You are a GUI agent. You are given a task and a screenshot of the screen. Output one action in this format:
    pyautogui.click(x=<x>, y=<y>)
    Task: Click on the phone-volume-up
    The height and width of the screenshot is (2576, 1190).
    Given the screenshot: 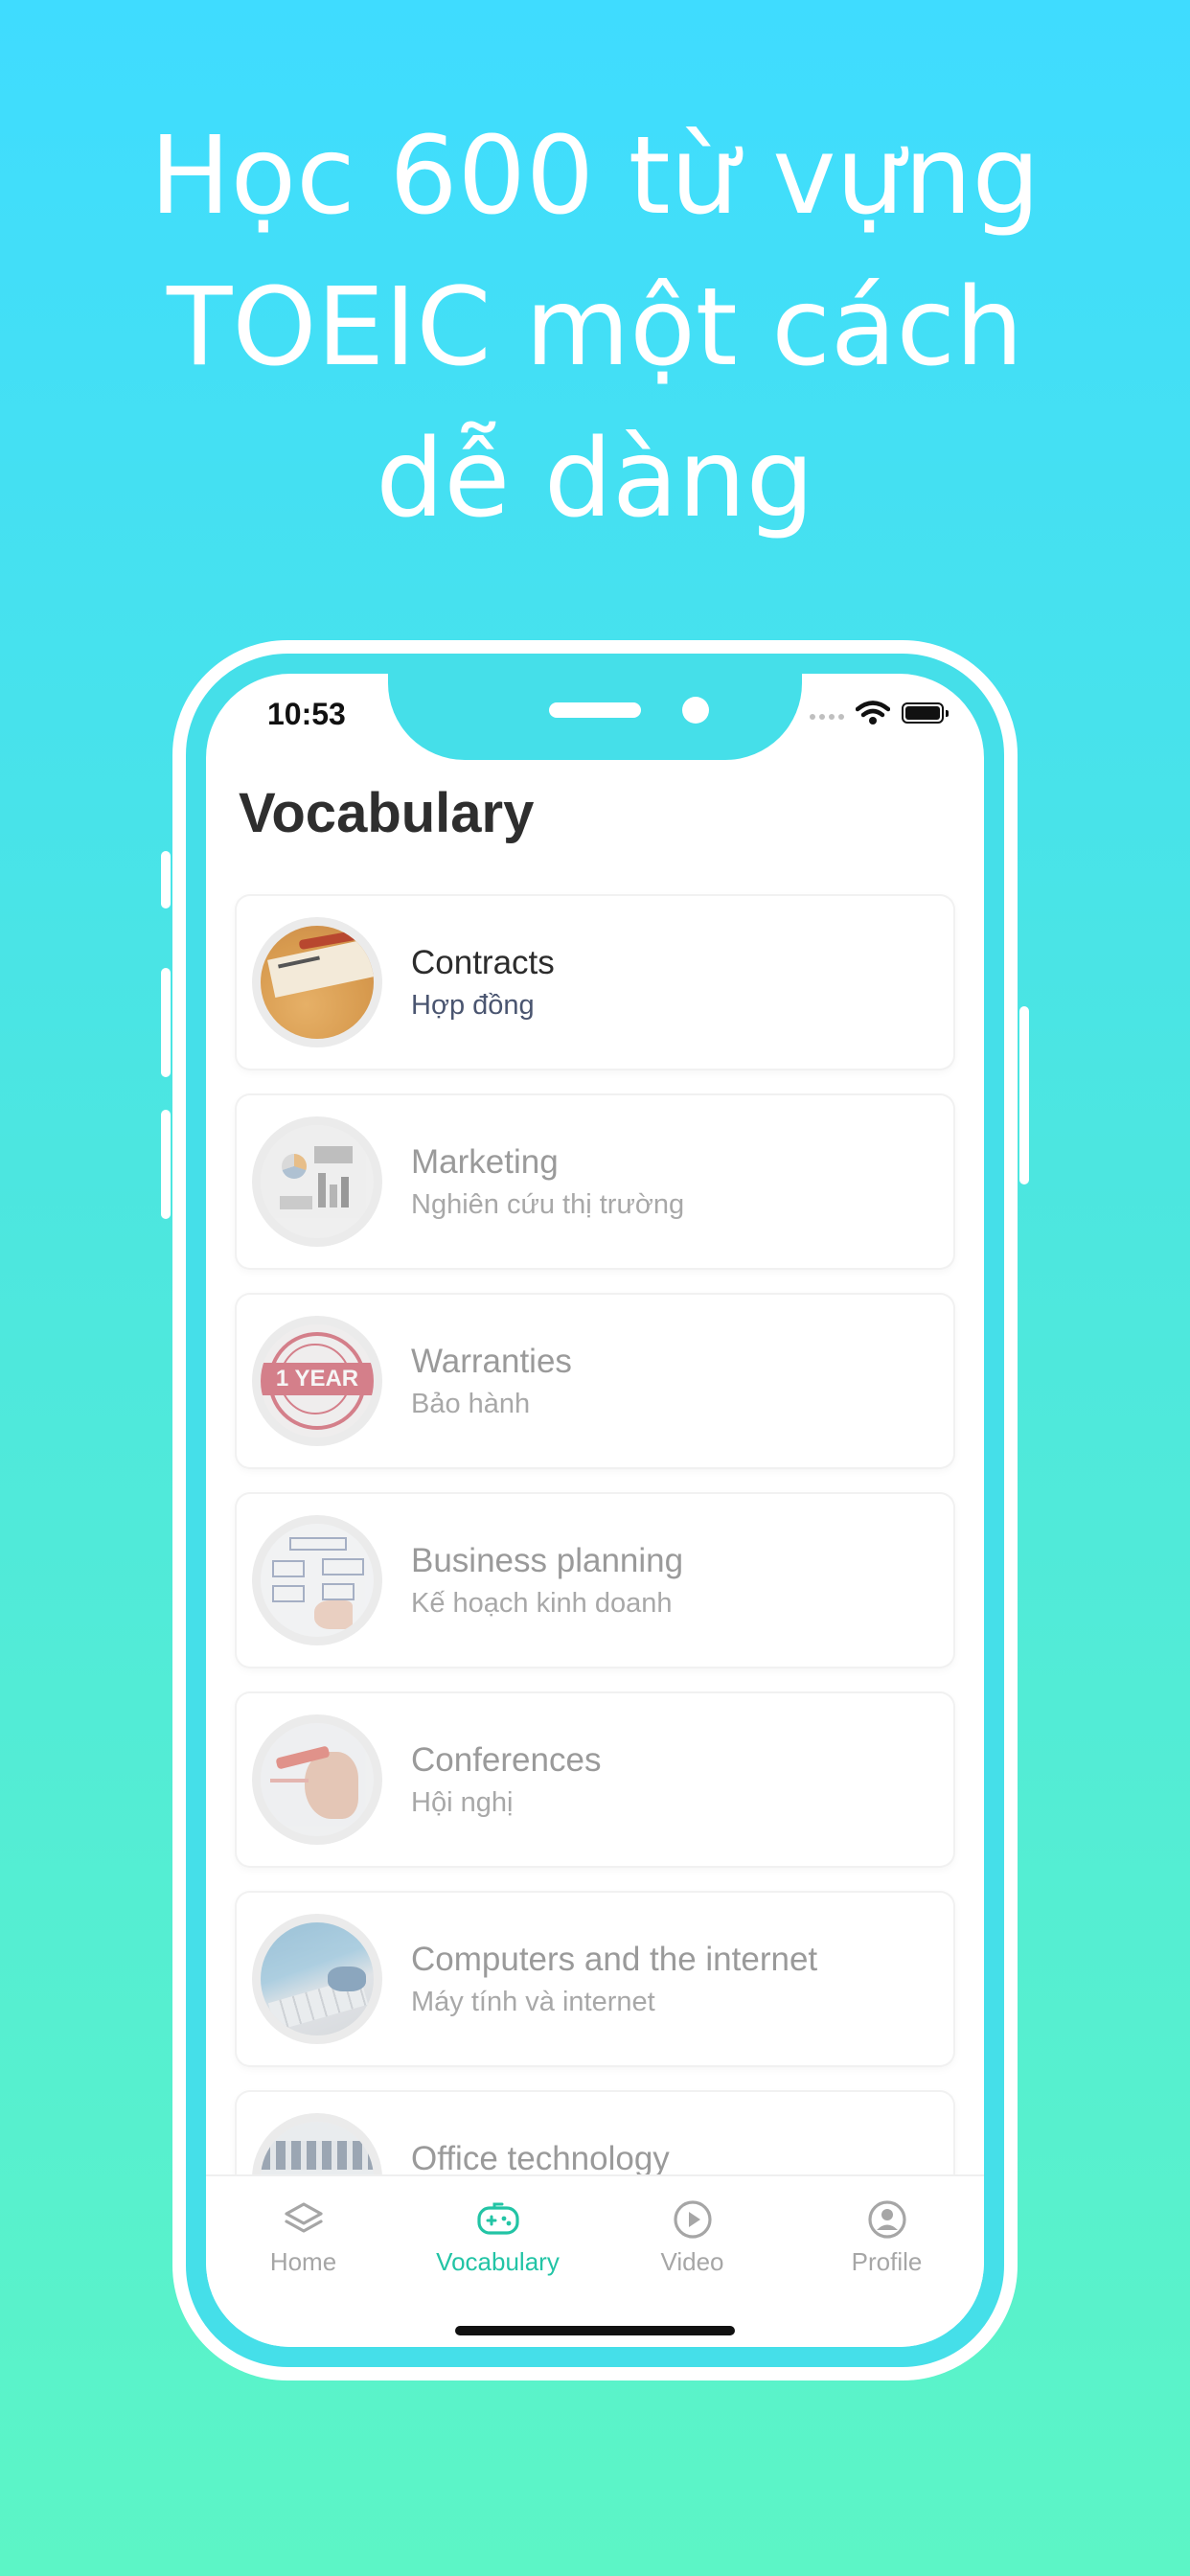 What is the action you would take?
    pyautogui.click(x=166, y=1023)
    